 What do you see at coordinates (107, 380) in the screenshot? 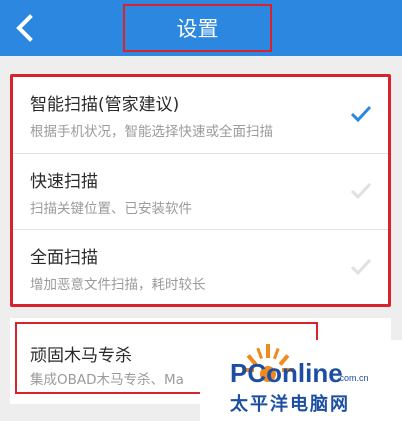
I see `trojan-subtitle: 集成OBAD木马专杀、Ma` at bounding box center [107, 380].